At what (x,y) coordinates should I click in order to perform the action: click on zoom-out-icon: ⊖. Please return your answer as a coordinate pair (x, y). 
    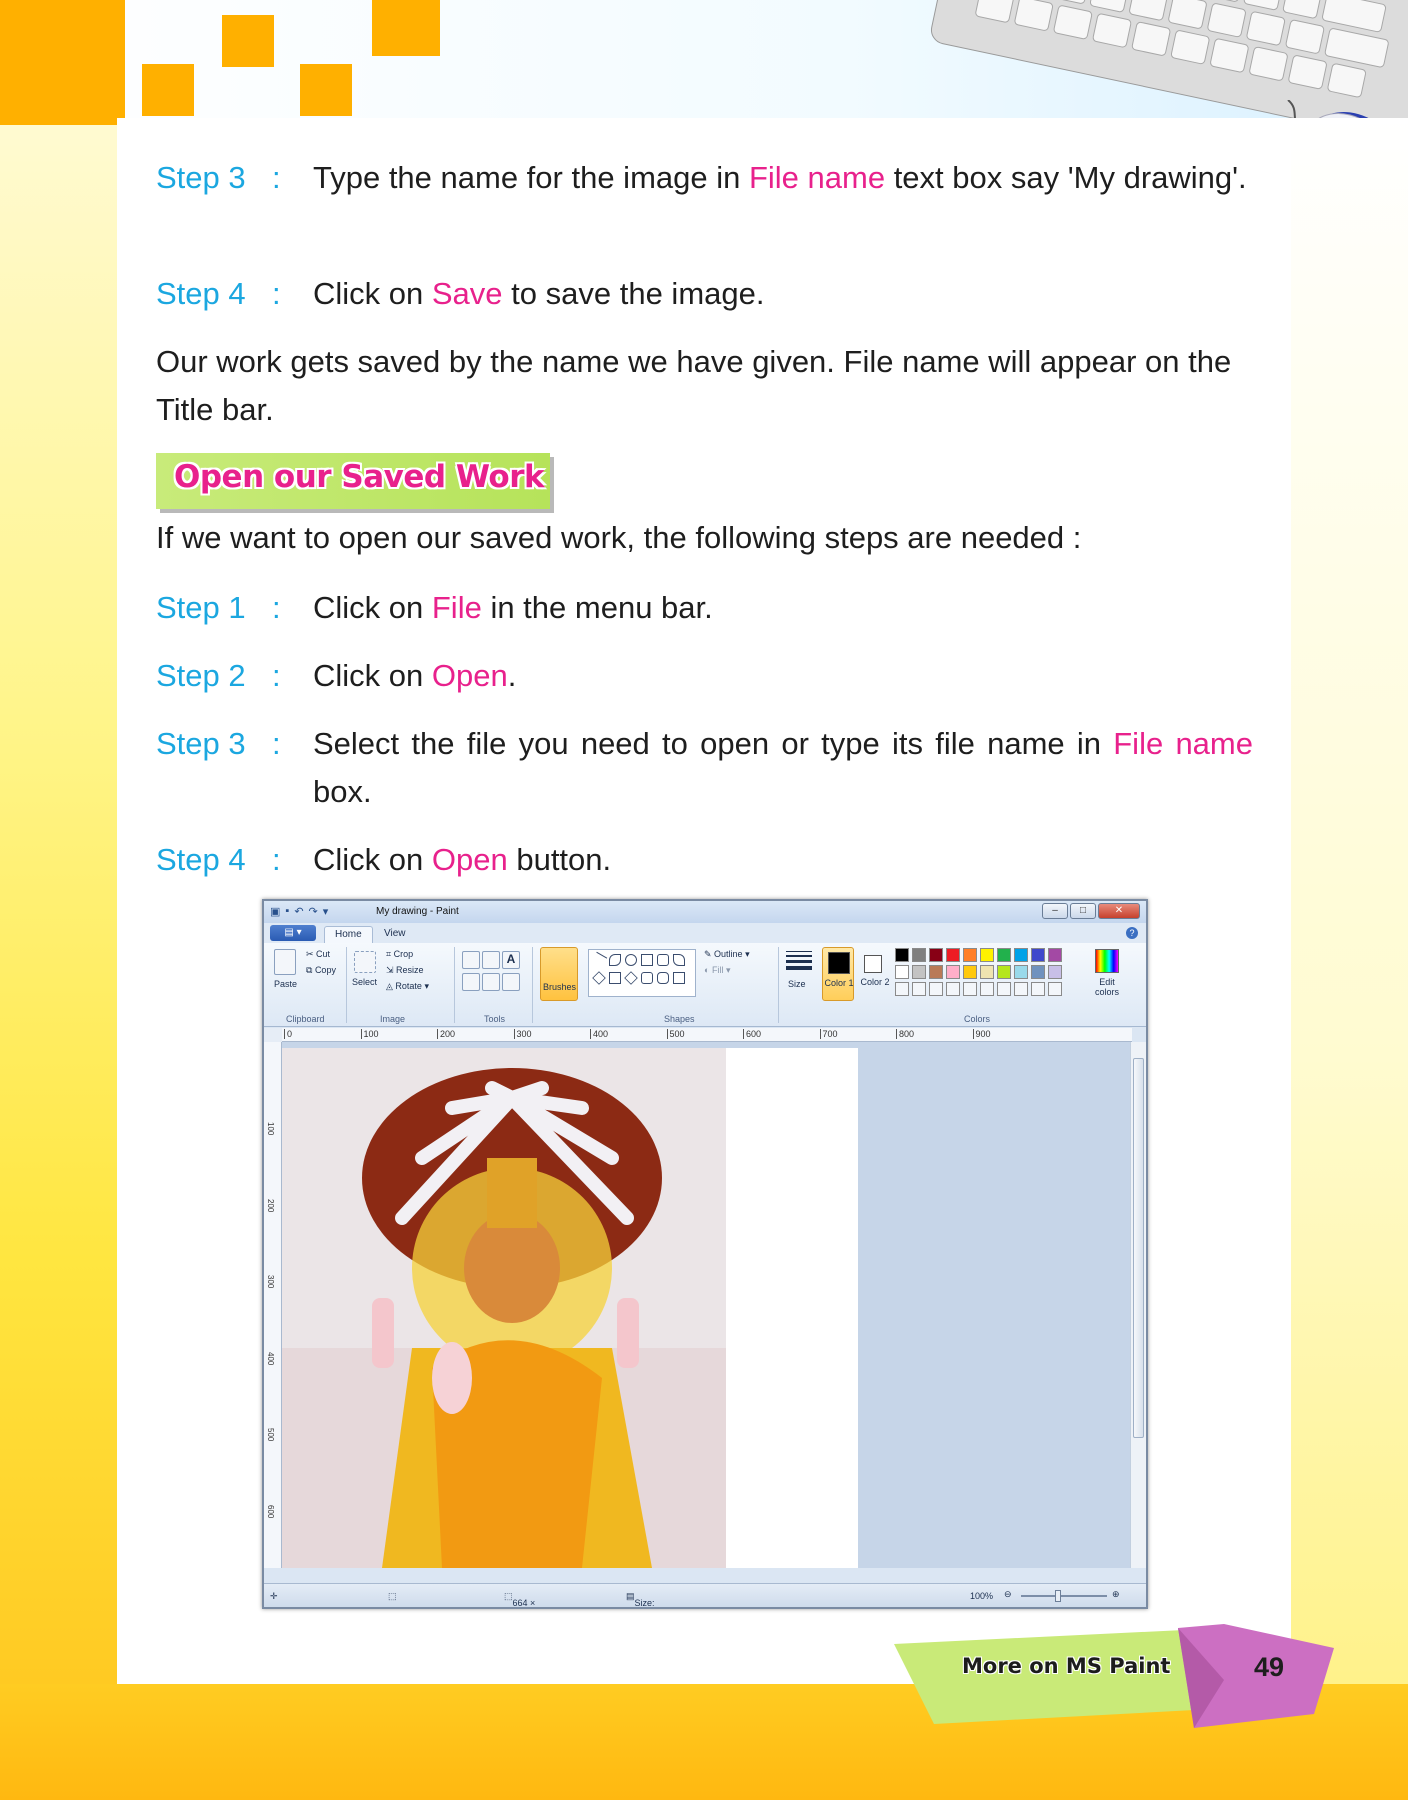
    Looking at the image, I should click on (1008, 1594).